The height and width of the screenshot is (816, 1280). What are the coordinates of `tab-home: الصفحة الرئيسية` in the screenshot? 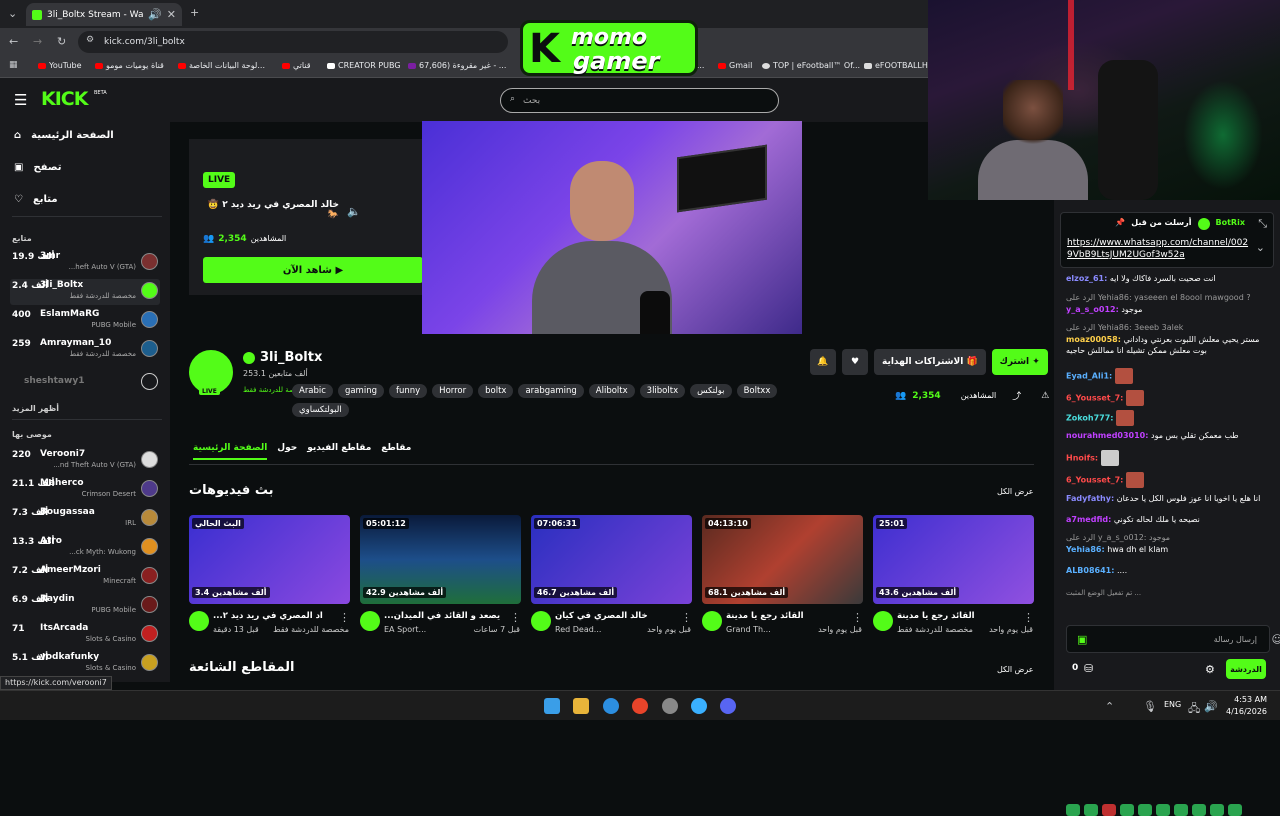 It's located at (230, 451).